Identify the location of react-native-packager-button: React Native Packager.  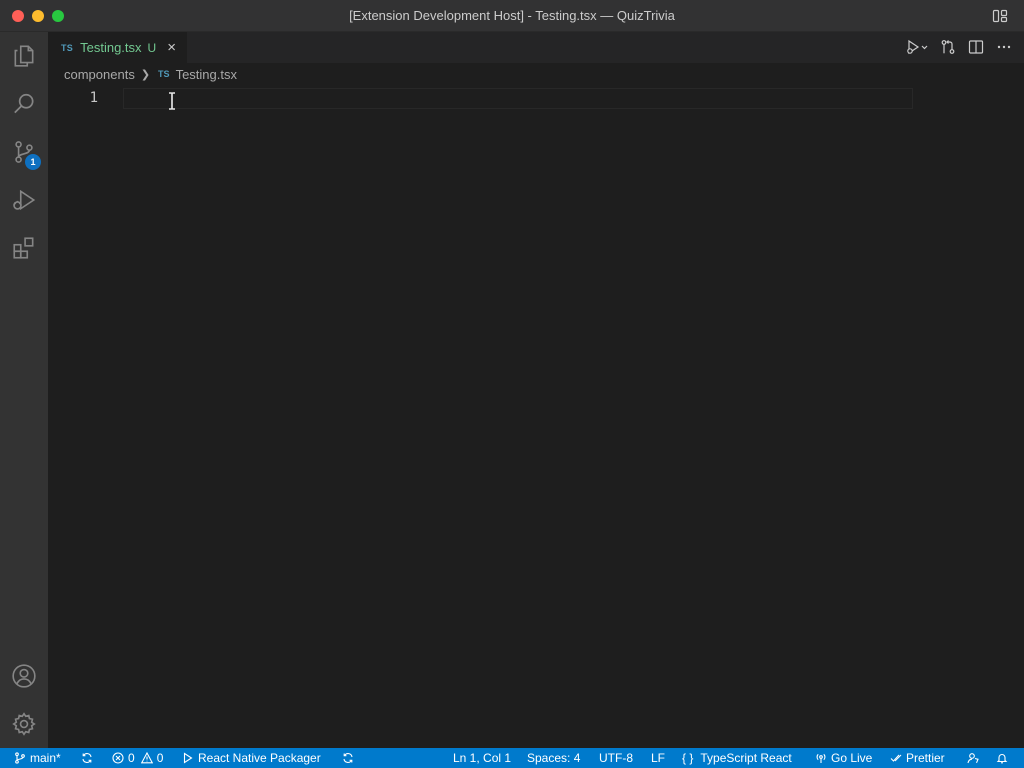
(251, 758).